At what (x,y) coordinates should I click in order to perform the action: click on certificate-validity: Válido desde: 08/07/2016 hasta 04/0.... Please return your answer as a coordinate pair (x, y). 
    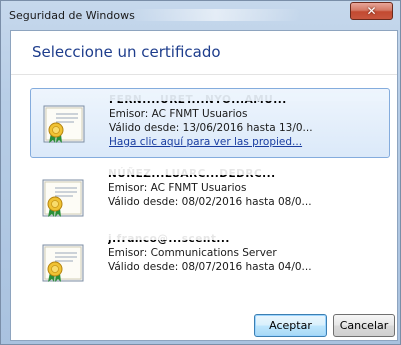
    Looking at the image, I should click on (210, 267).